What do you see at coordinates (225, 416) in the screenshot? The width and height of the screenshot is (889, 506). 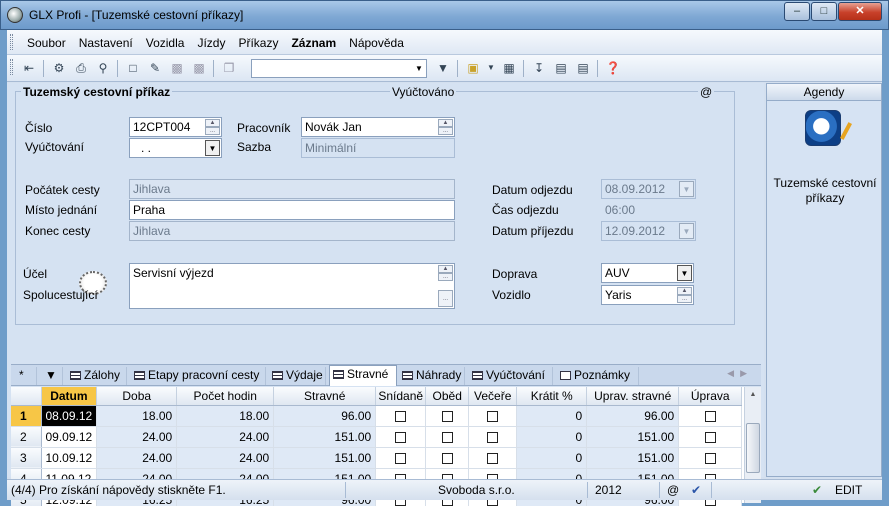 I see `cell-pocet-hodin: 18.00` at bounding box center [225, 416].